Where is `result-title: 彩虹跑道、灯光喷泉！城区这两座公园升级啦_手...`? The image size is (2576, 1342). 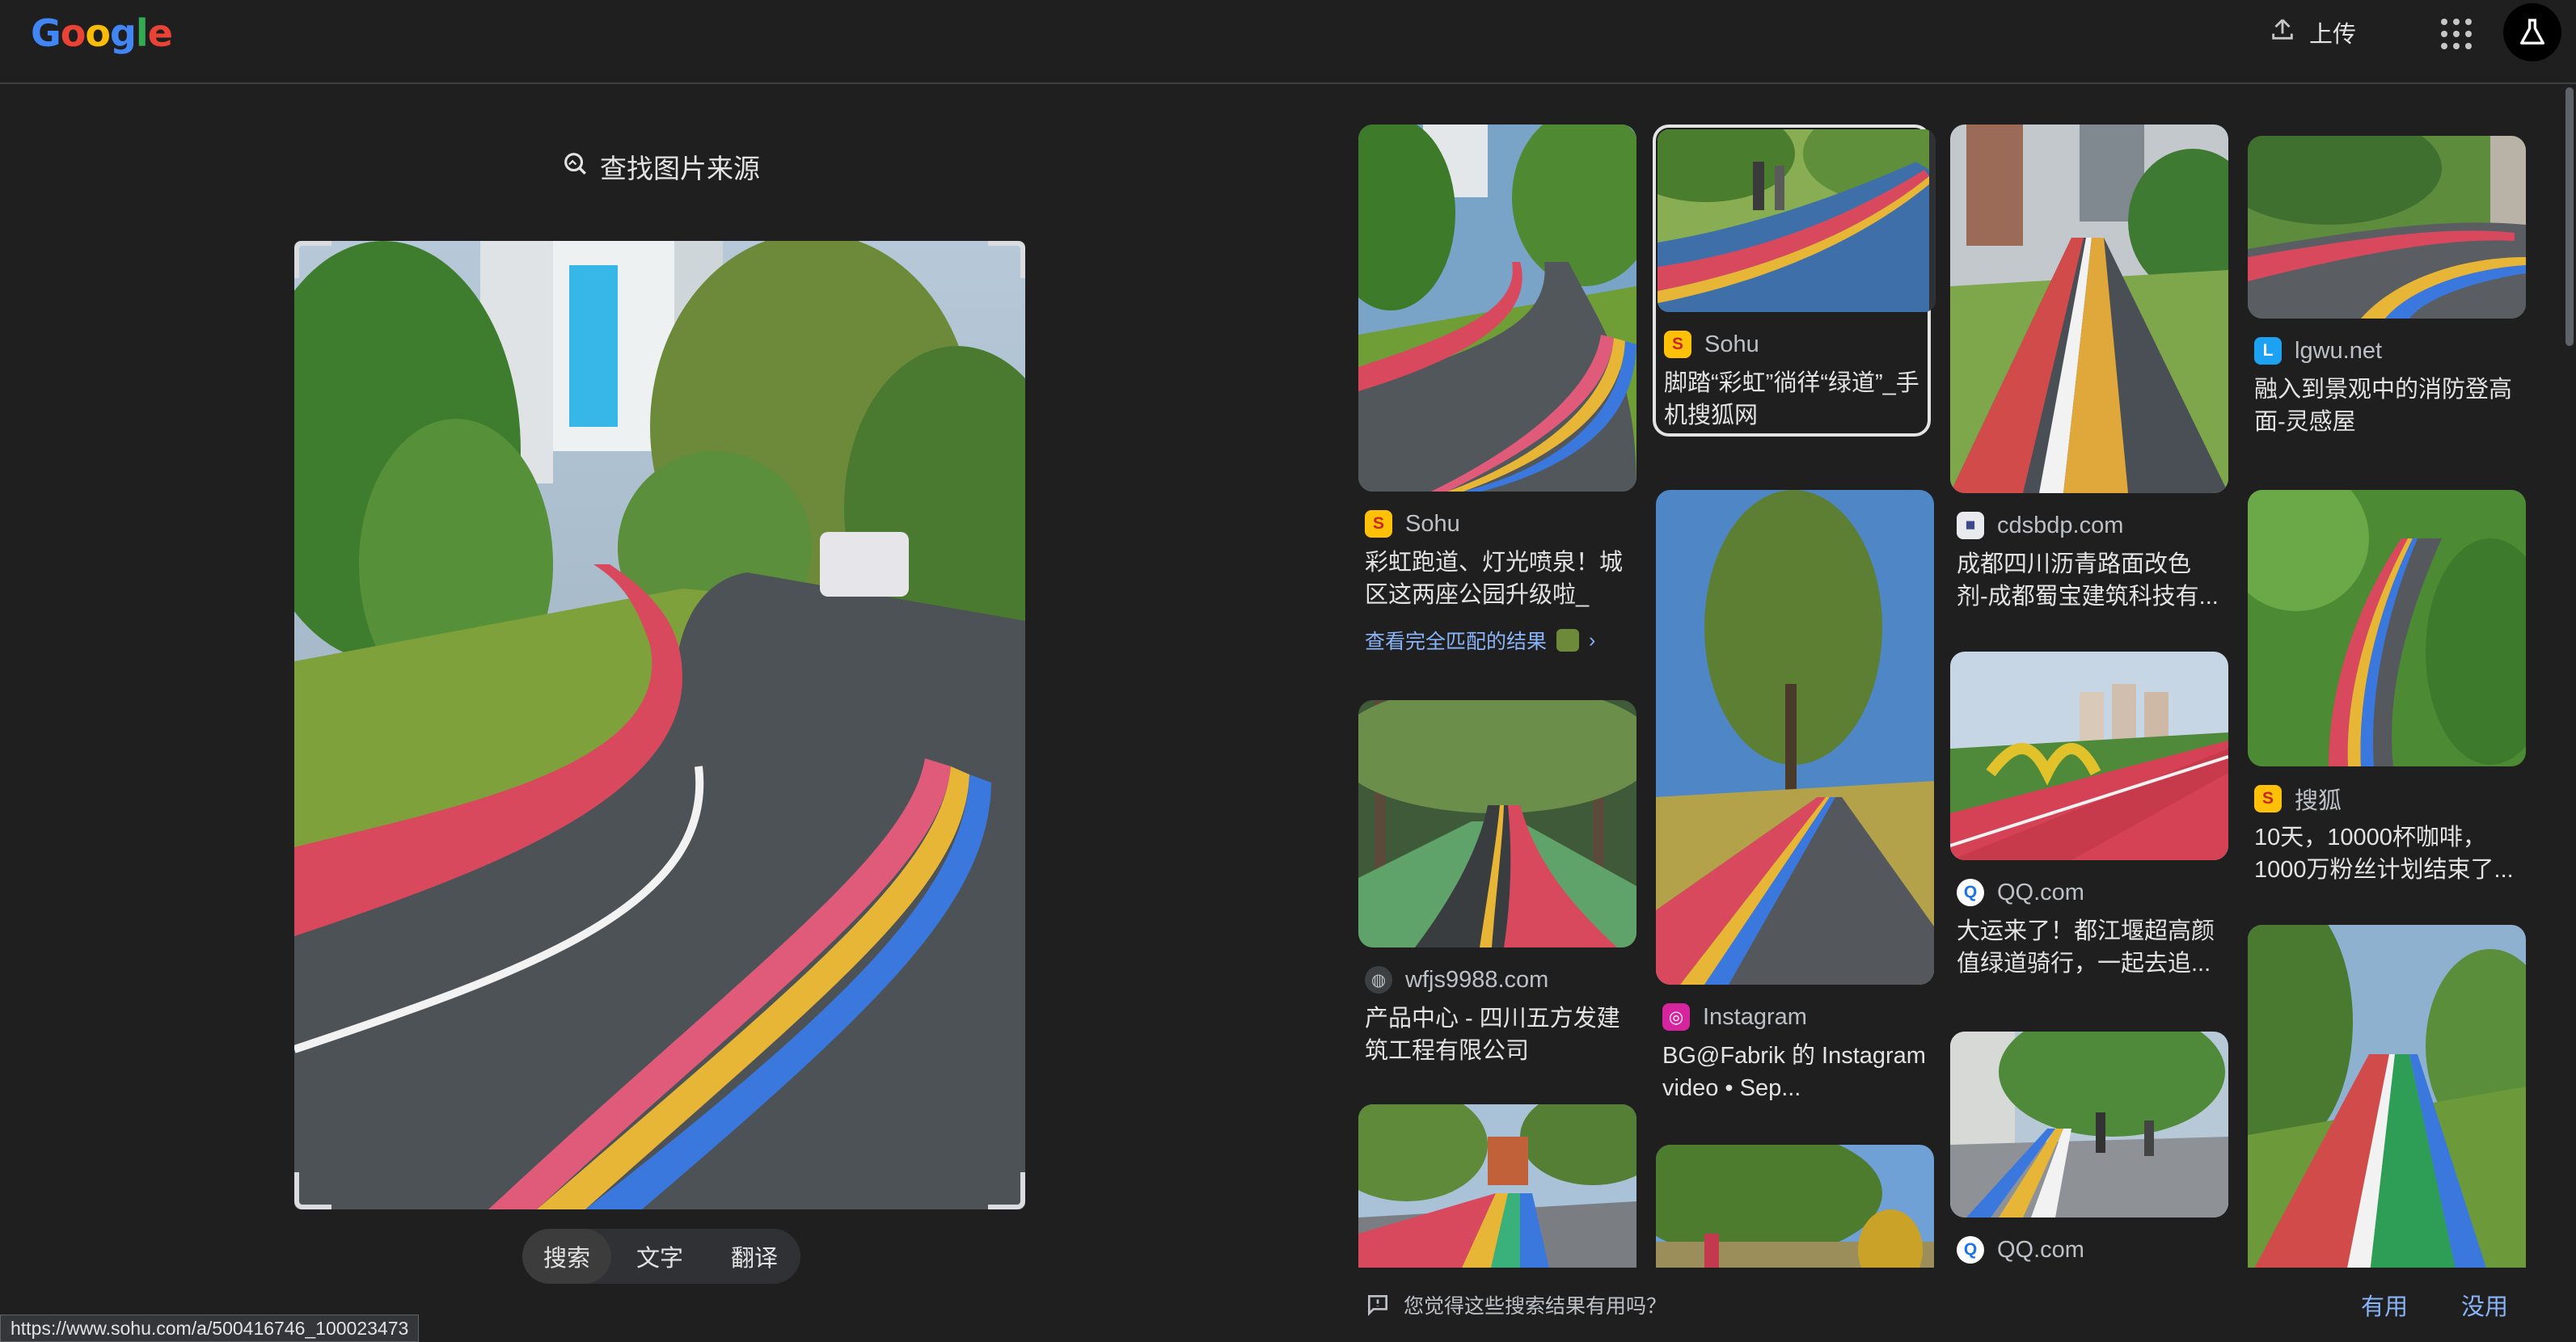
result-title: 彩虹跑道、灯光喷泉！城区这两座公园升级啦_手... is located at coordinates (1497, 579).